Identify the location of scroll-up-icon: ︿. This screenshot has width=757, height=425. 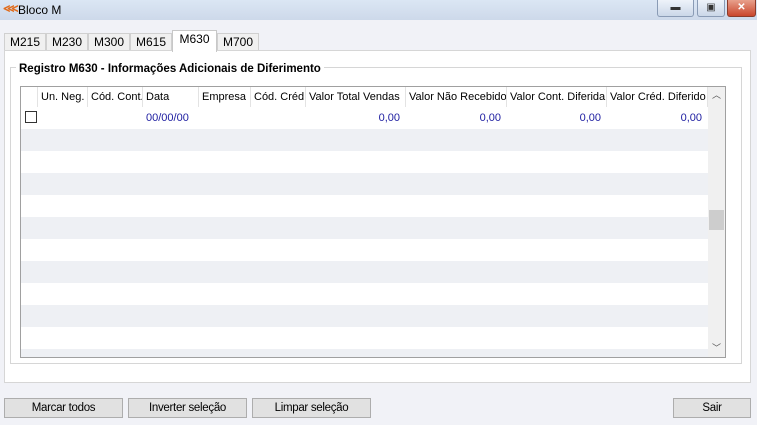
(716, 95).